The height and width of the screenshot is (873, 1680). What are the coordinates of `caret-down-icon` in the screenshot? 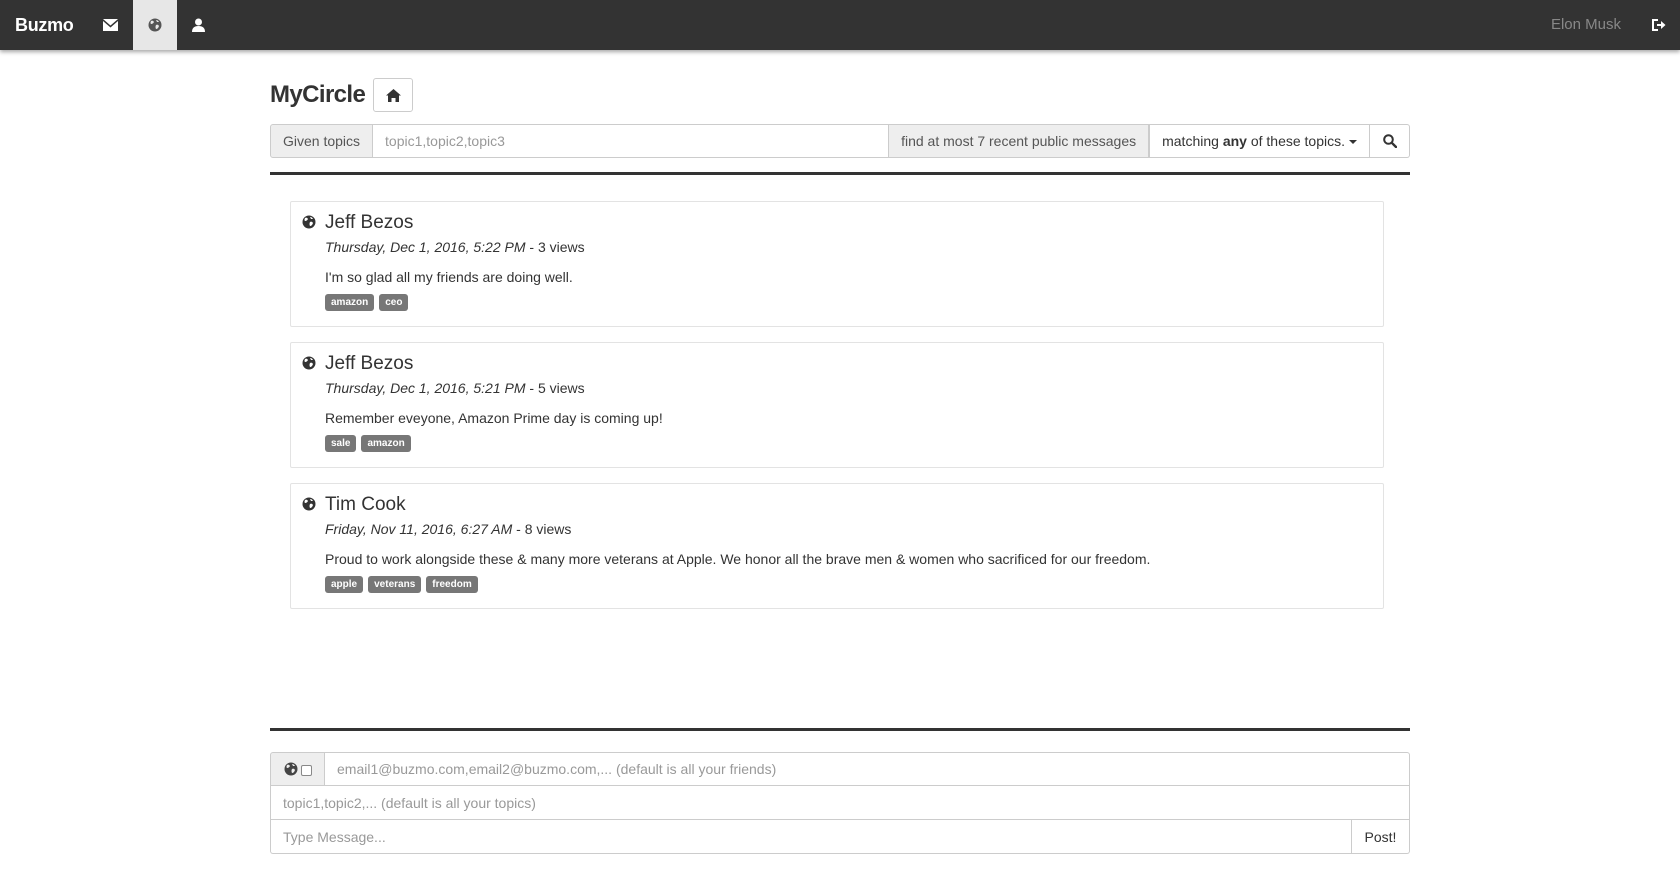 It's located at (1353, 142).